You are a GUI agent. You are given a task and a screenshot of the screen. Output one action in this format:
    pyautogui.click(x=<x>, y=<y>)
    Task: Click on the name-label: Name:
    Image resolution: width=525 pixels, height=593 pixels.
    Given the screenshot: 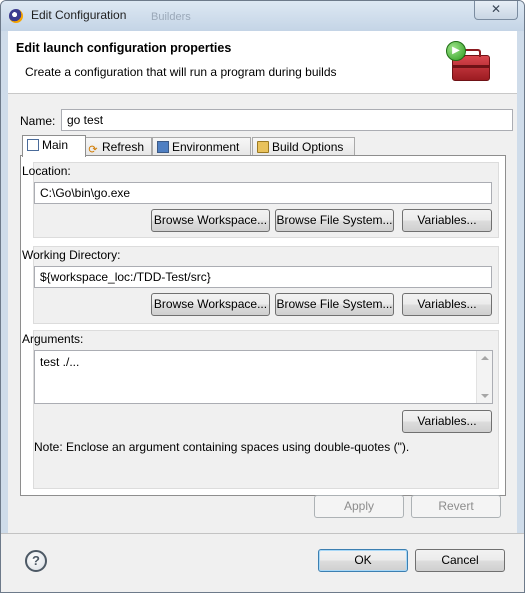 What is the action you would take?
    pyautogui.click(x=38, y=121)
    